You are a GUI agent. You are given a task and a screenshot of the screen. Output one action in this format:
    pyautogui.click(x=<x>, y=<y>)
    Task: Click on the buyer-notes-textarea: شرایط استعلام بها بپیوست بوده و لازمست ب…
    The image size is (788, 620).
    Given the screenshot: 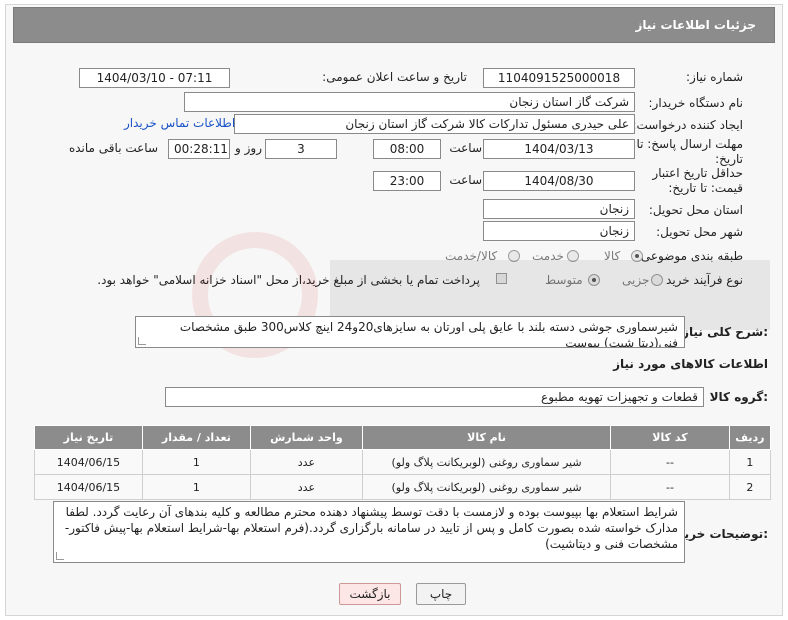 What is the action you would take?
    pyautogui.click(x=369, y=532)
    